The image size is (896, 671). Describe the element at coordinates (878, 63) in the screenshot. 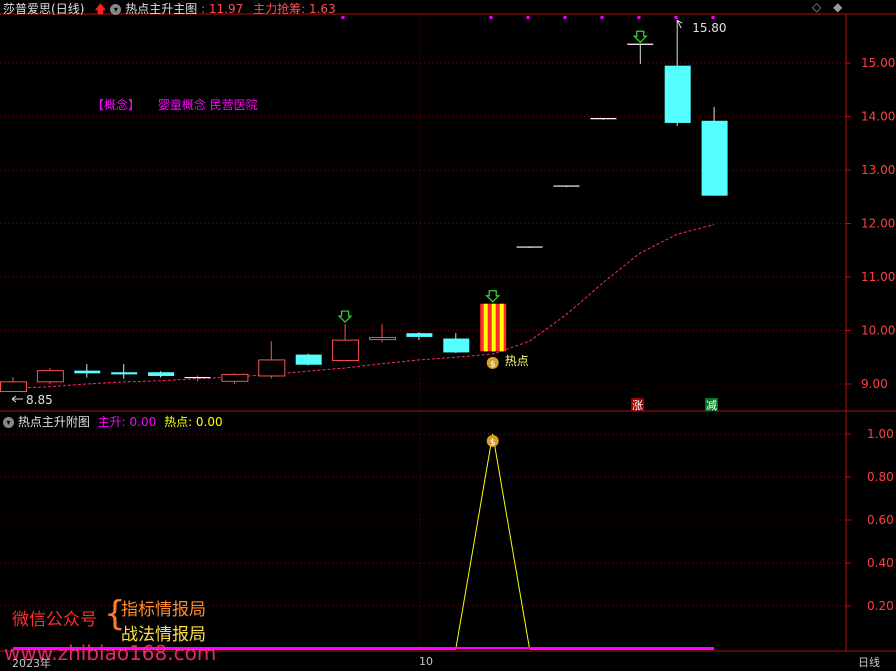

I see `price-tick-label: 15.00` at that location.